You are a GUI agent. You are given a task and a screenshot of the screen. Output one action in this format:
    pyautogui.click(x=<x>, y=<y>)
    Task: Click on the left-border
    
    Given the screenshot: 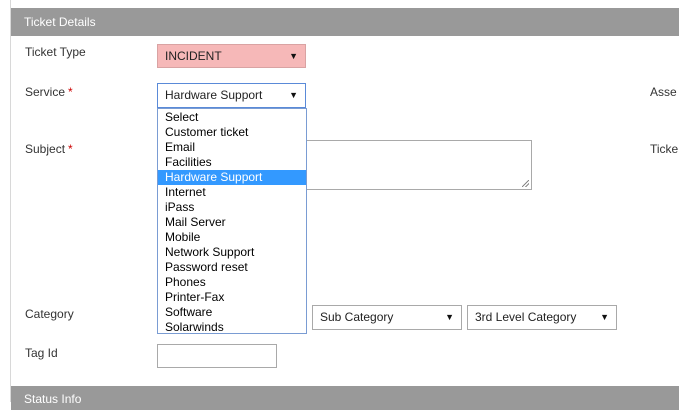 What is the action you would take?
    pyautogui.click(x=10, y=201)
    